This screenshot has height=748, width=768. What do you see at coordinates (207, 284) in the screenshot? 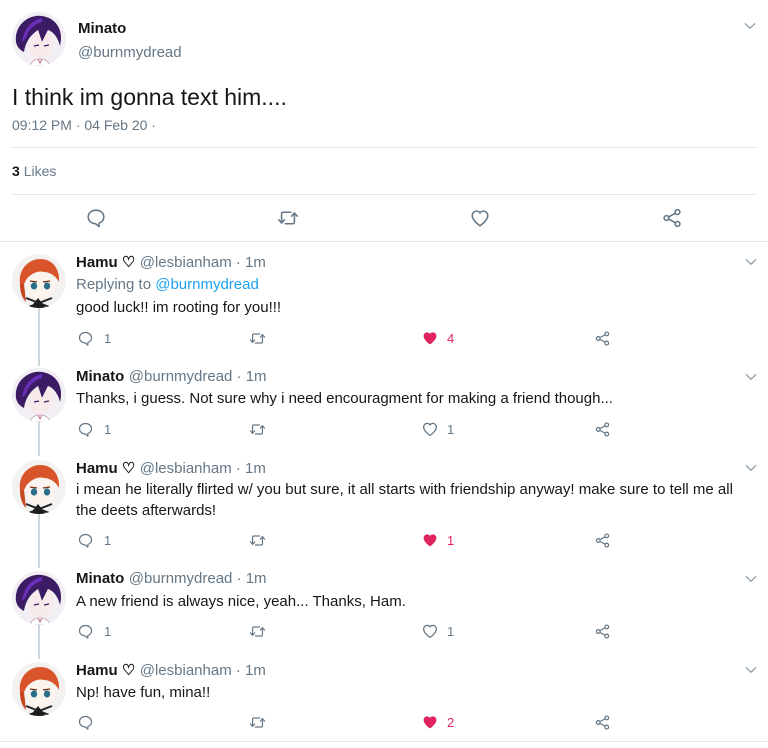
I see `replying-to-link: @burnmydread` at bounding box center [207, 284].